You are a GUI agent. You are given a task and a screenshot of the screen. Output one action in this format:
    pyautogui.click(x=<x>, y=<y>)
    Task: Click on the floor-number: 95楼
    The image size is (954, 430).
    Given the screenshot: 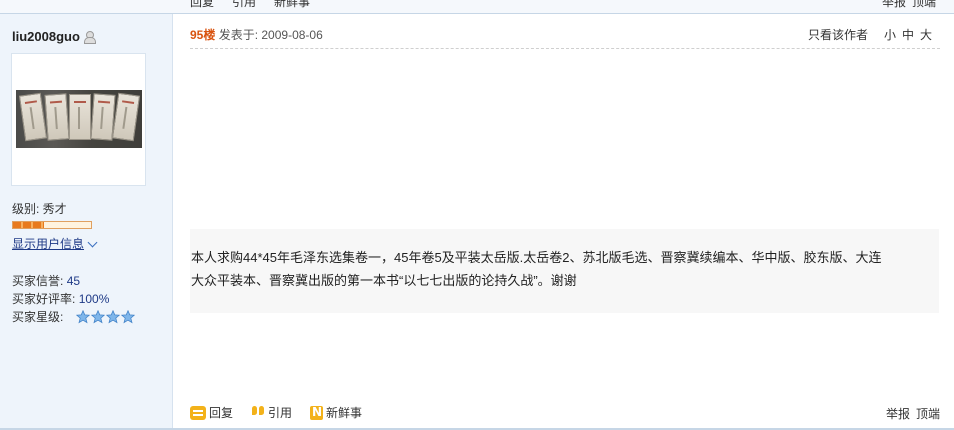 What is the action you would take?
    pyautogui.click(x=203, y=35)
    